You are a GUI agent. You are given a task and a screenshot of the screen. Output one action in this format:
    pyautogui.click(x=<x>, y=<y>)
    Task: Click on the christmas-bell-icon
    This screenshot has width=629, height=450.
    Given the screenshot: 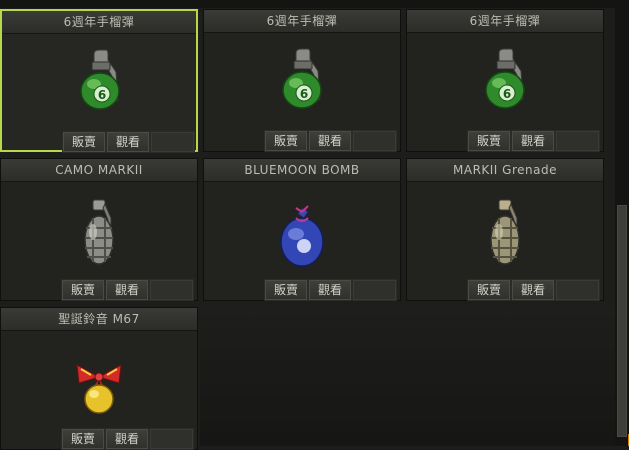 What is the action you would take?
    pyautogui.click(x=99, y=384)
    